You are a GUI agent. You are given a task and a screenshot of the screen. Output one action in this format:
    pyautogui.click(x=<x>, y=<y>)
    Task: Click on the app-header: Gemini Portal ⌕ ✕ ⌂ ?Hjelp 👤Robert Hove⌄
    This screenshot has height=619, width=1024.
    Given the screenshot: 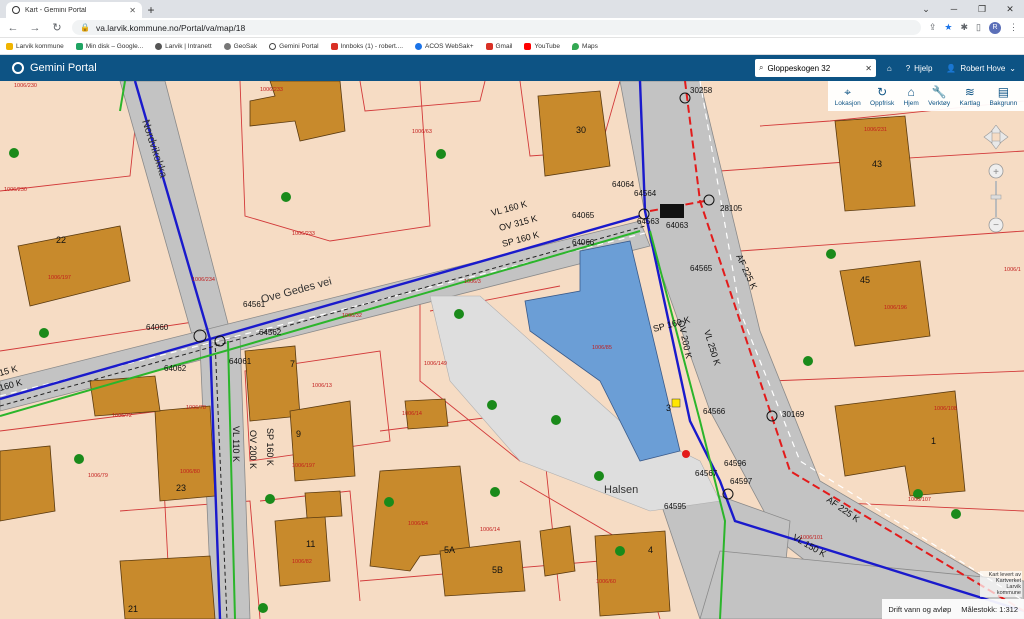 What is the action you would take?
    pyautogui.click(x=512, y=68)
    